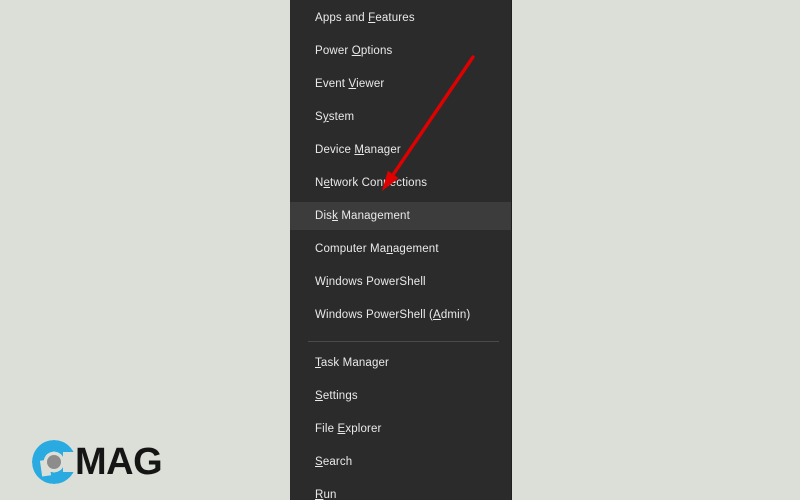  Describe the element at coordinates (400, 490) in the screenshot. I see `menu-item-run: Run` at that location.